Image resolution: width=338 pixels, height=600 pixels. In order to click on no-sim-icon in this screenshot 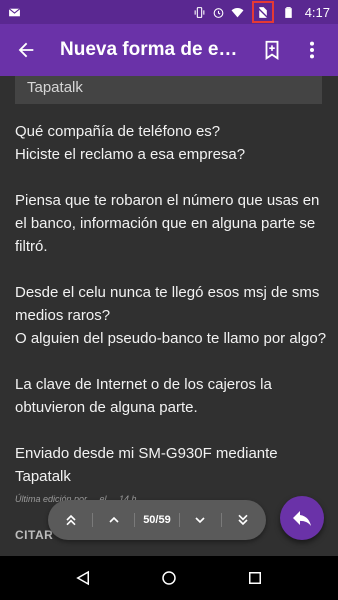, I will do `click(262, 12)`.